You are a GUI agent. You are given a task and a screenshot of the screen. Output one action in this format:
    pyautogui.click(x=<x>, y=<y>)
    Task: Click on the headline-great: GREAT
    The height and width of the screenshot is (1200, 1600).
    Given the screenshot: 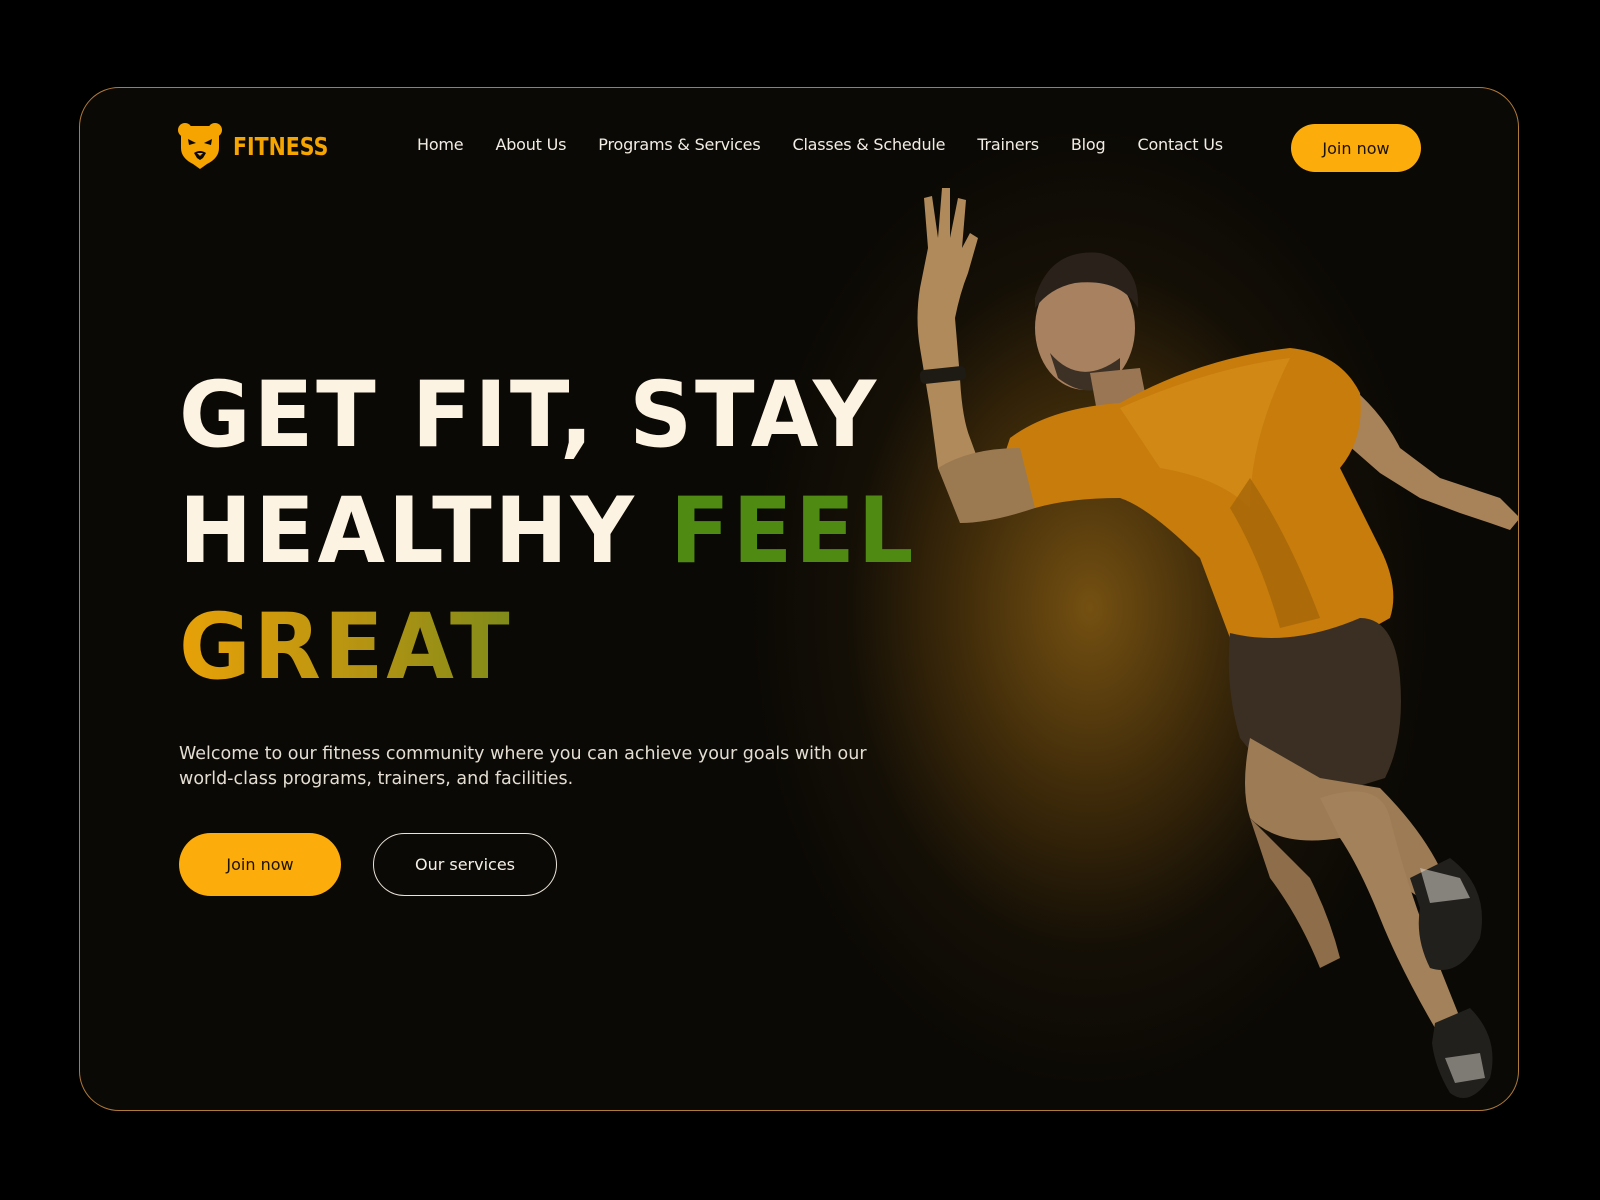 What is the action you would take?
    pyautogui.click(x=346, y=647)
    